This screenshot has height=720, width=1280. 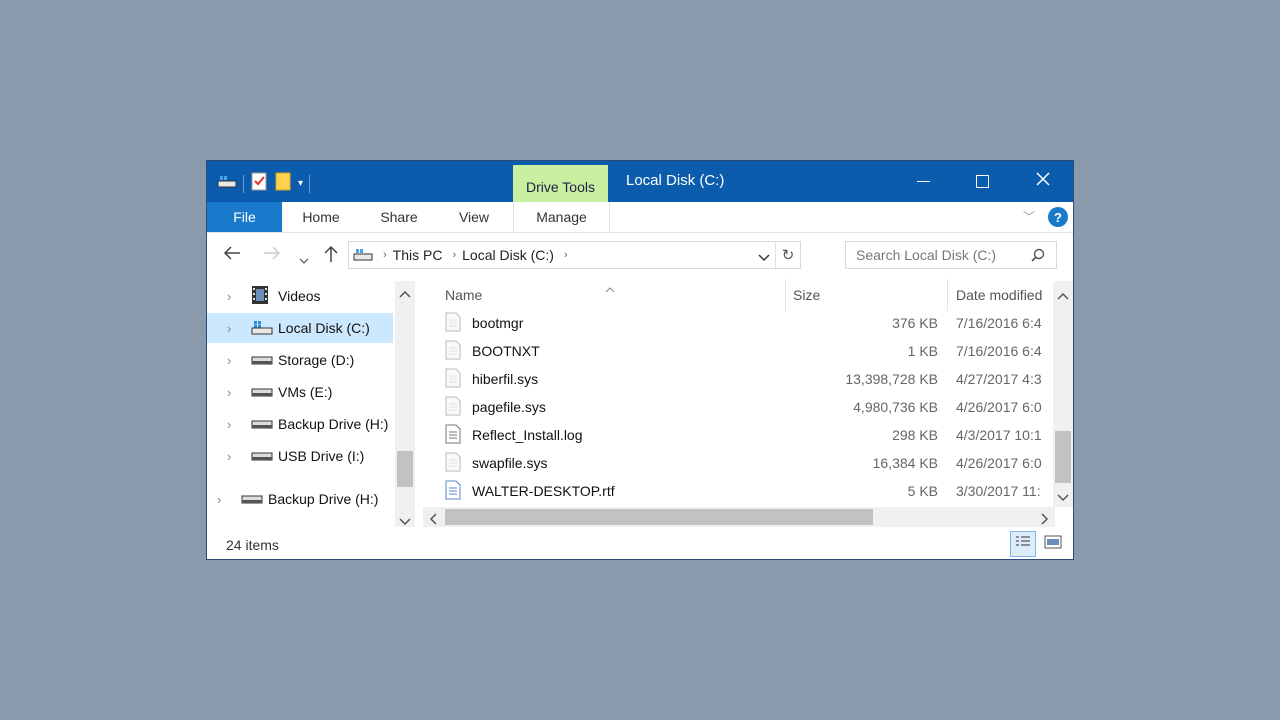 I want to click on text-file-icon, so click(x=453, y=435).